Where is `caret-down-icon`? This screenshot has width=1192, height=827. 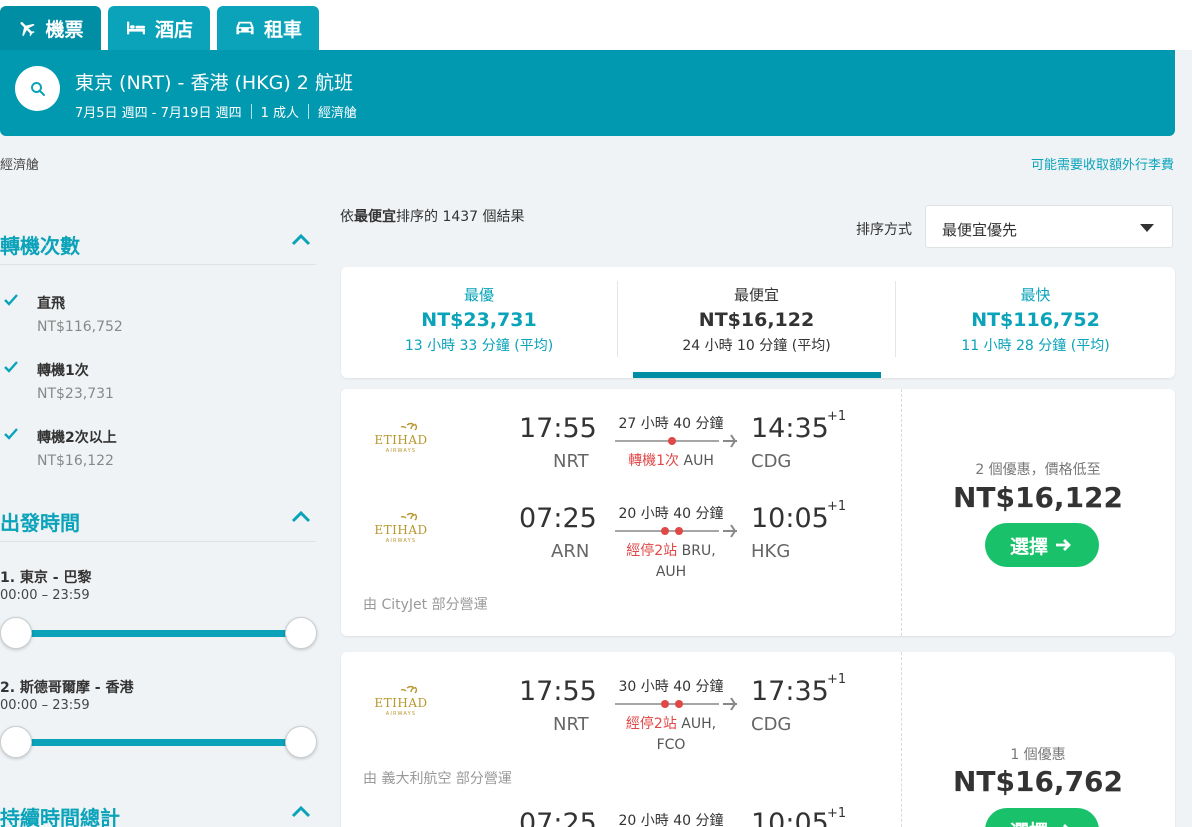 caret-down-icon is located at coordinates (1147, 228).